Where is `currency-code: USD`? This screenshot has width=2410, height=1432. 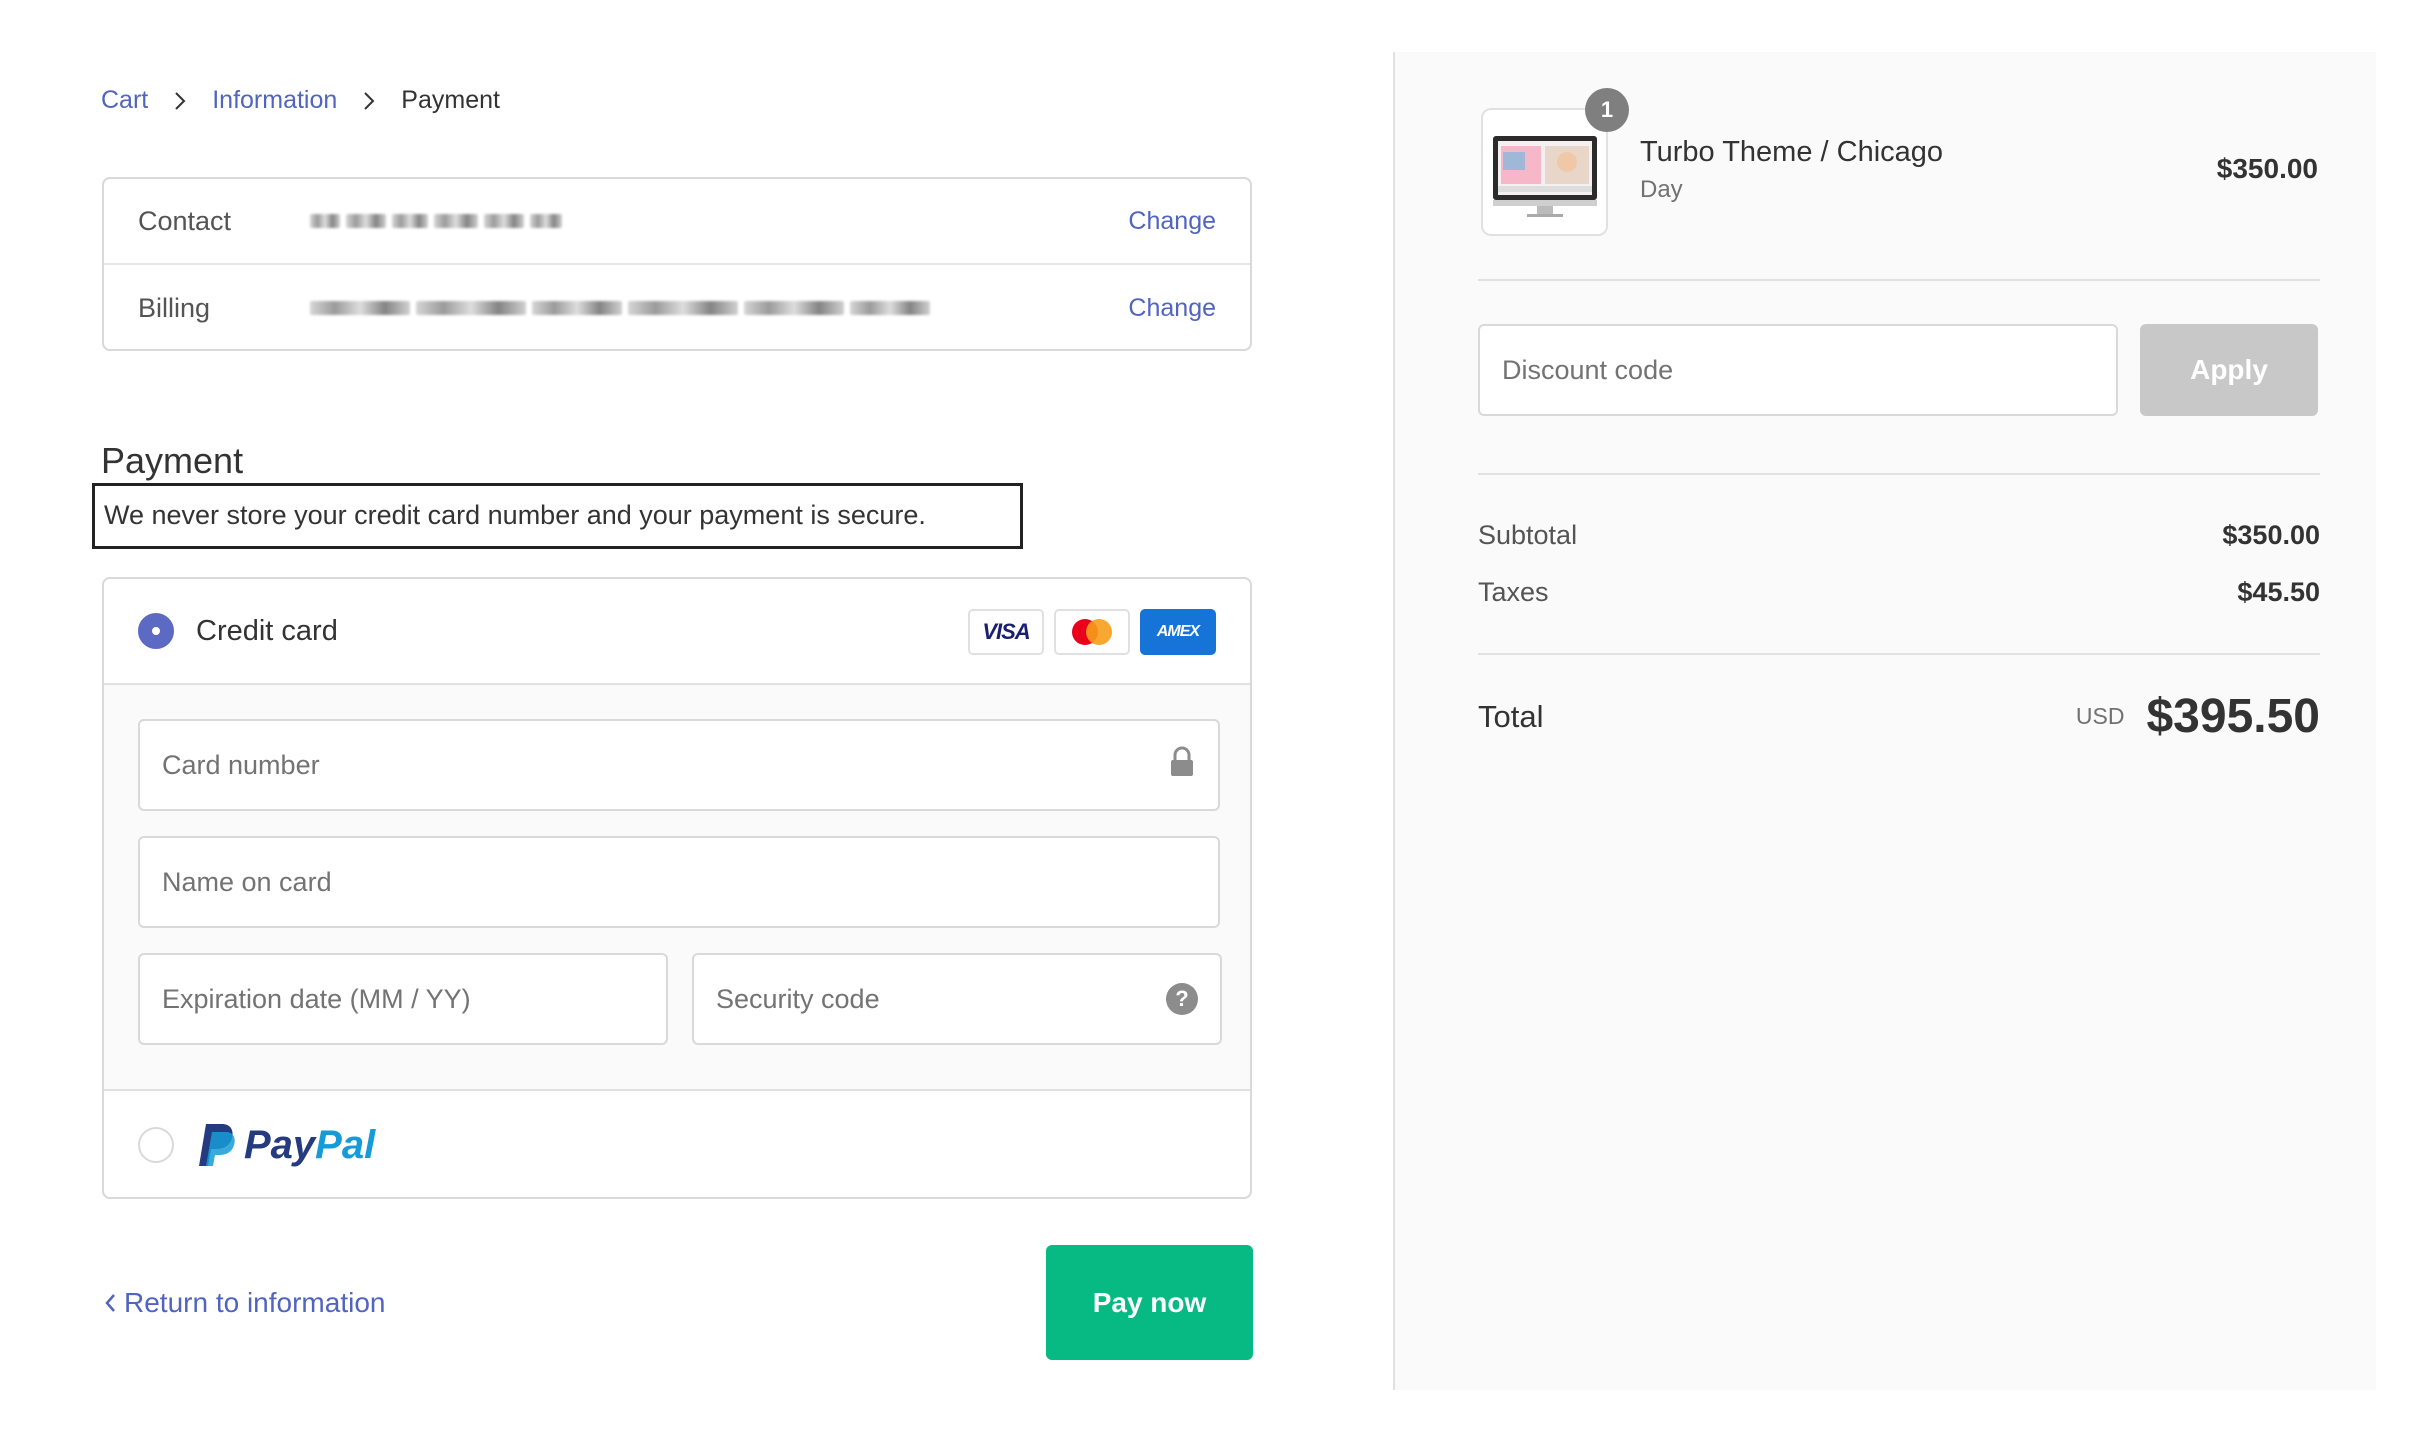 currency-code: USD is located at coordinates (2100, 716).